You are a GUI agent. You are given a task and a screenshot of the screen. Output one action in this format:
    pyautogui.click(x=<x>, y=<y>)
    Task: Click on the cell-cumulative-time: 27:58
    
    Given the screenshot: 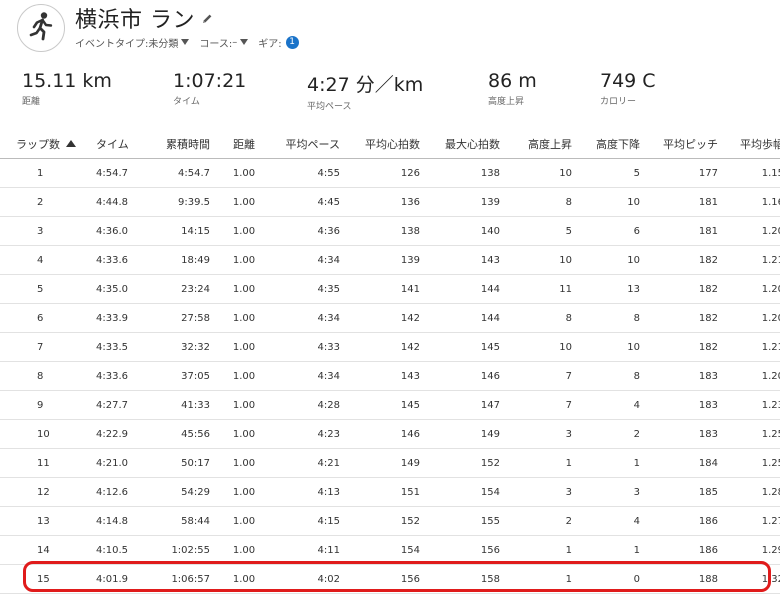 What is the action you would take?
    pyautogui.click(x=176, y=318)
    